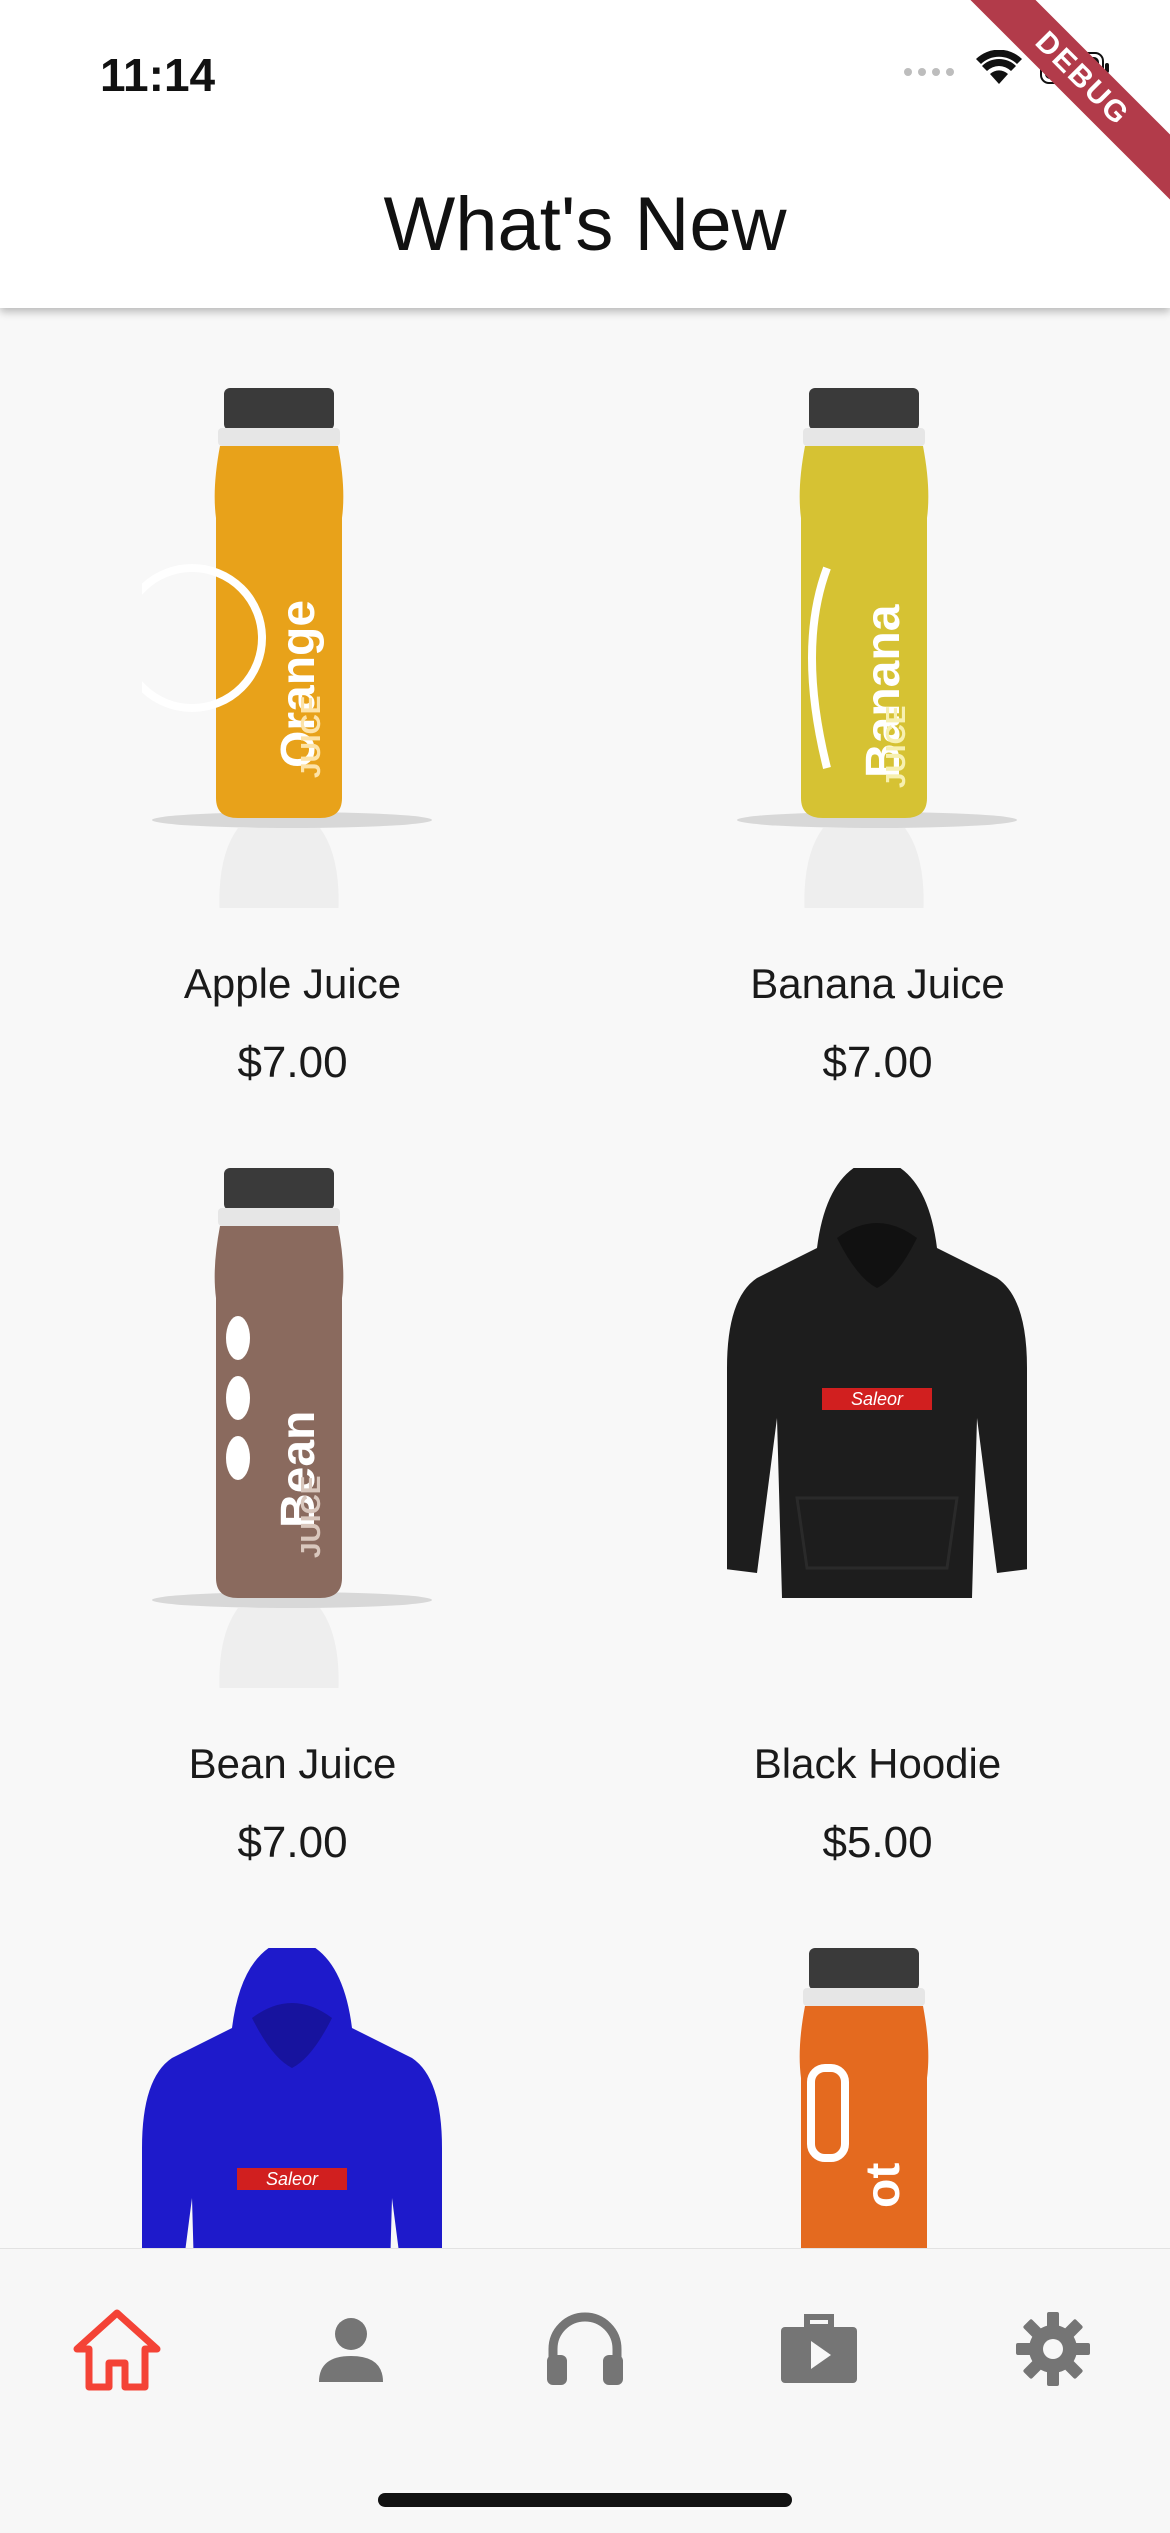  I want to click on product-price: $5.00, so click(877, 1842).